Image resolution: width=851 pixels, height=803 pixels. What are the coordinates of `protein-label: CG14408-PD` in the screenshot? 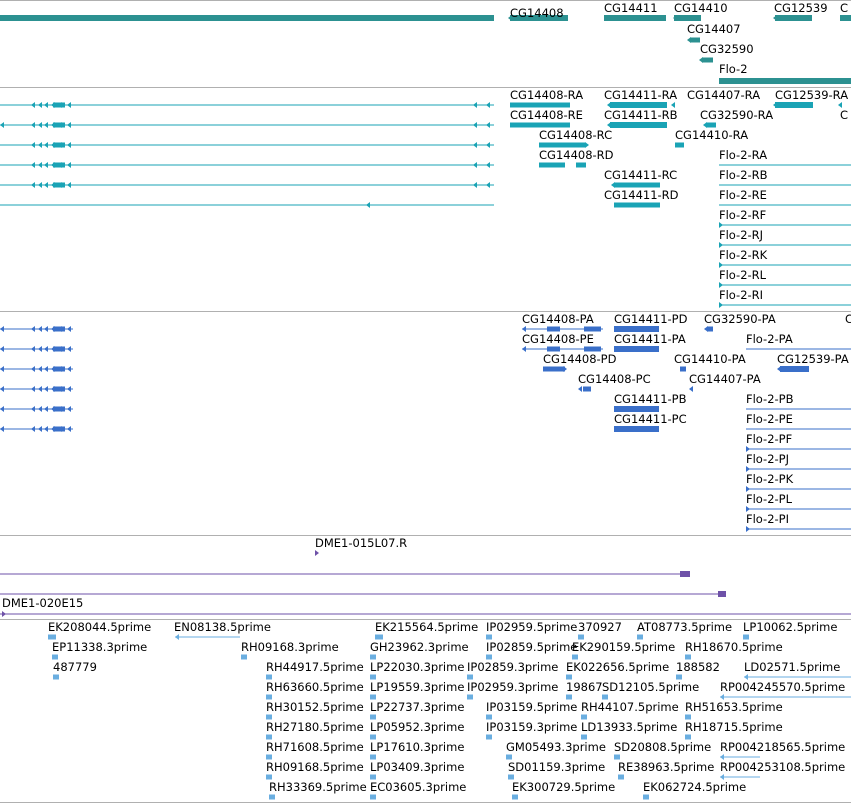 It's located at (579, 359).